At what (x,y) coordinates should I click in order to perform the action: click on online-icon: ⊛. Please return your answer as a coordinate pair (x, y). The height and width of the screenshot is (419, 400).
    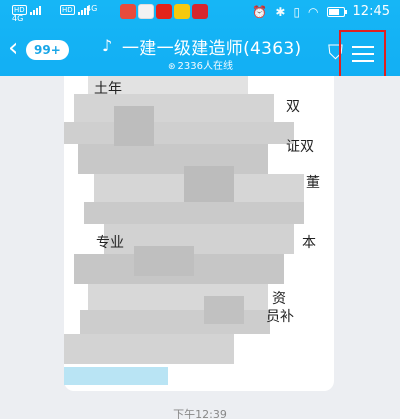
    Looking at the image, I should click on (172, 67).